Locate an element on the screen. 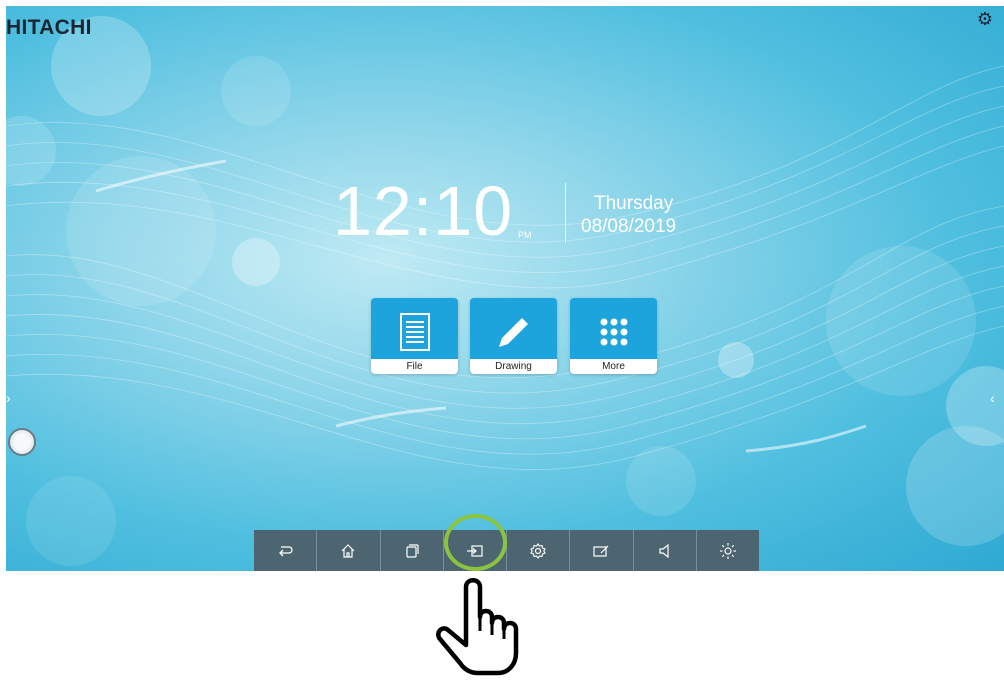 The height and width of the screenshot is (683, 1004). volume-button is located at coordinates (665, 550).